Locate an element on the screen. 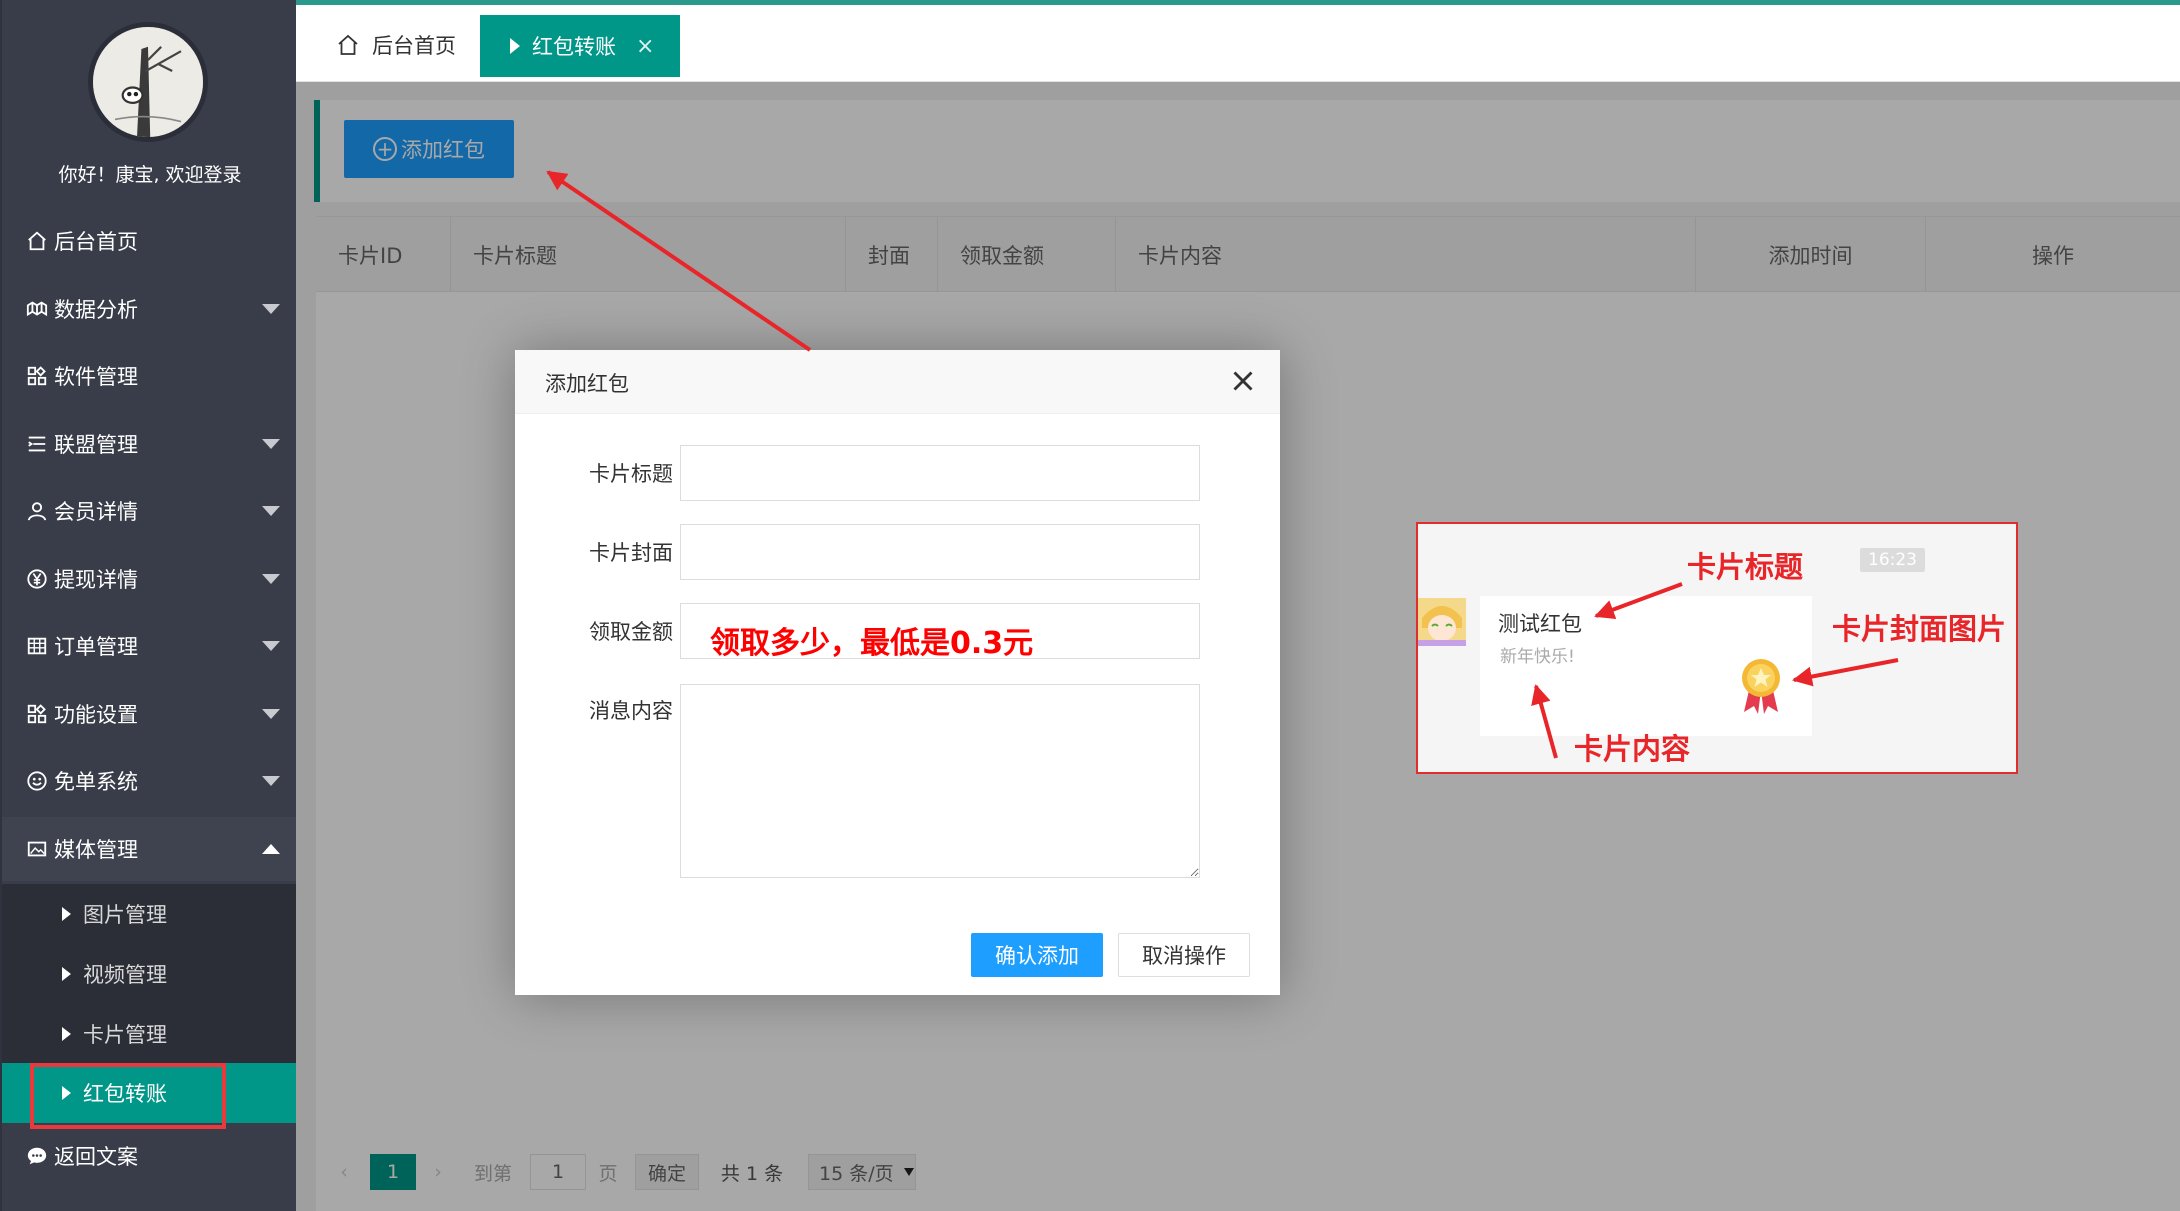 This screenshot has width=2180, height=1211. nav-item-settings: 功能设置 is located at coordinates (150, 714).